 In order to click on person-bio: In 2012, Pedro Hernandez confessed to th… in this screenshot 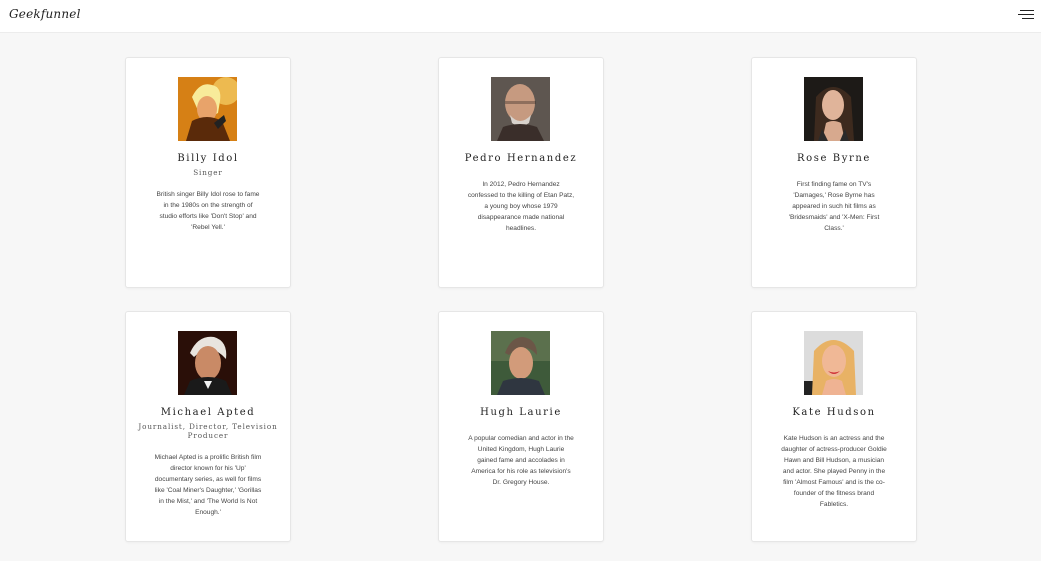, I will do `click(521, 206)`.